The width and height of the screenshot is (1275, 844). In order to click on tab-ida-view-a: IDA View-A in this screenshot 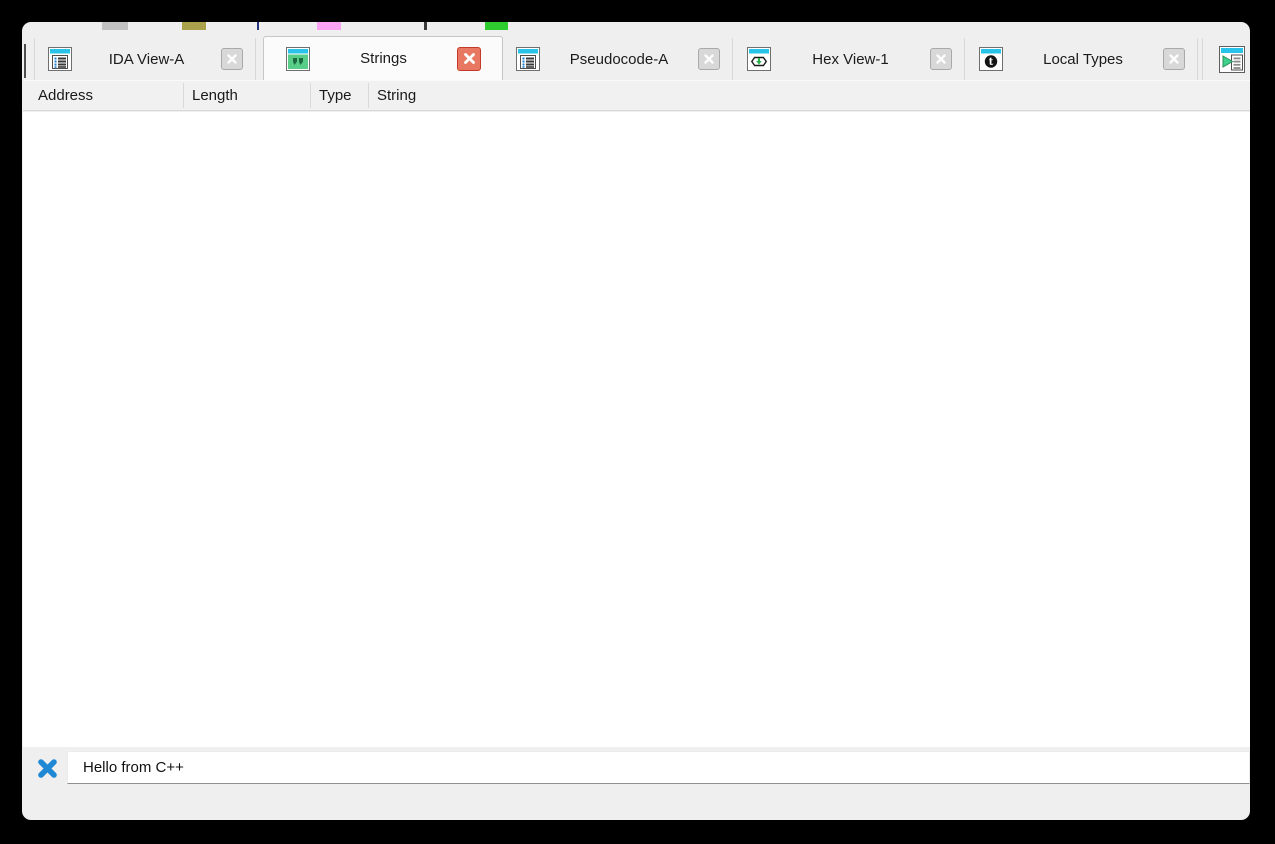, I will do `click(145, 59)`.